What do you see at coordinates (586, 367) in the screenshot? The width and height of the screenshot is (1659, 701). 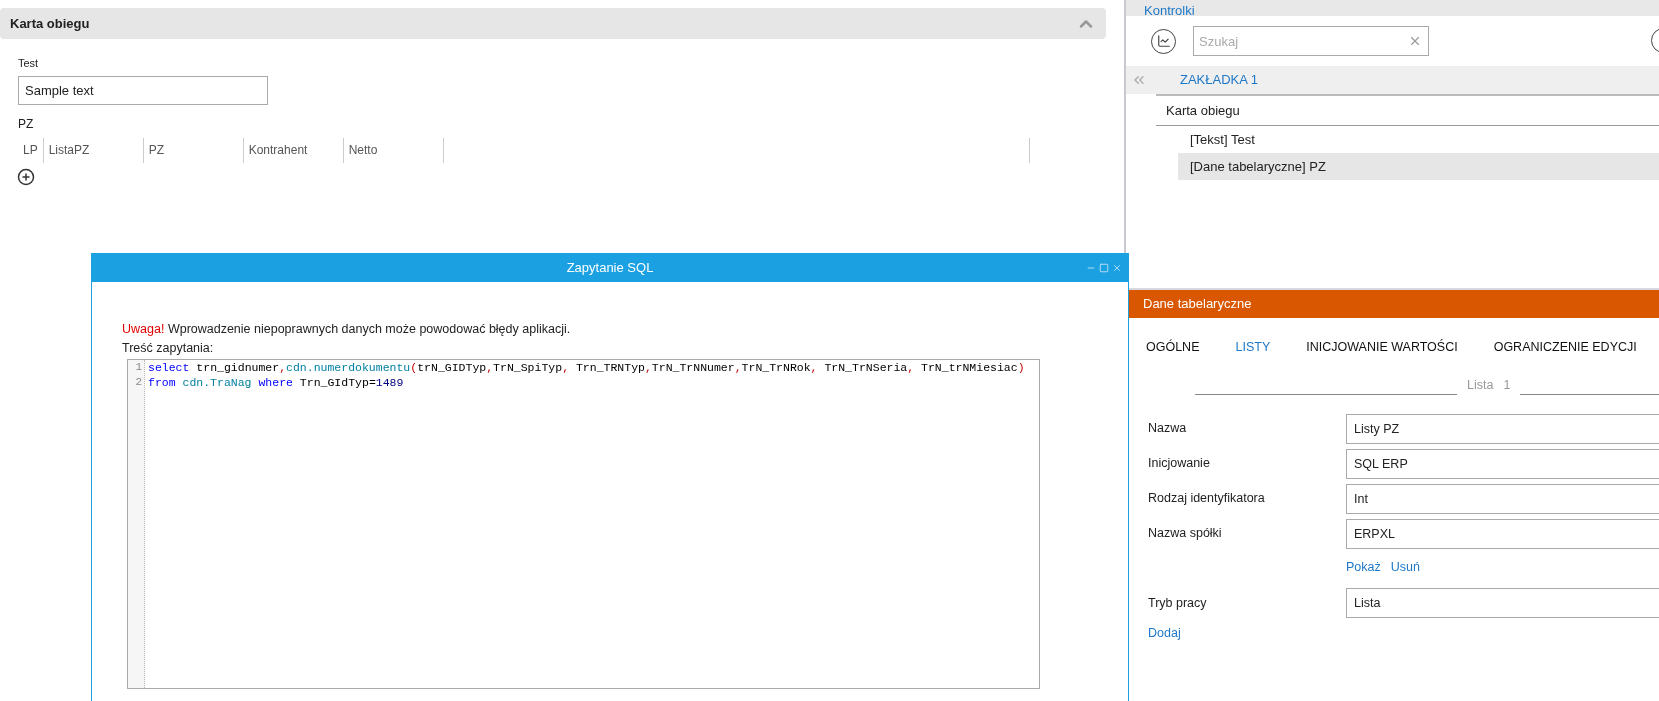 I see `code-line: select trn_gidnumer,cdn.numerdokumentu(trN_GIDTyp,TrN_SpiTyp, Trn_TRNTyp,TrN_TrNNumer,TrN_TrNRok, TrN_TrNSeria, TrN_trNMiesiac)` at bounding box center [586, 367].